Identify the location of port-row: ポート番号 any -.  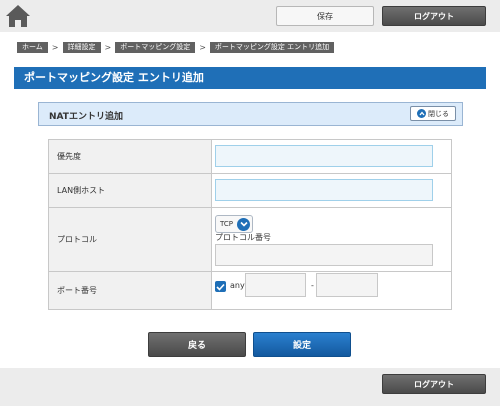
(250, 290).